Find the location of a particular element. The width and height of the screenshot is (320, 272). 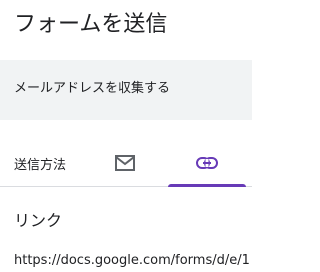

link-icon is located at coordinates (207, 163).